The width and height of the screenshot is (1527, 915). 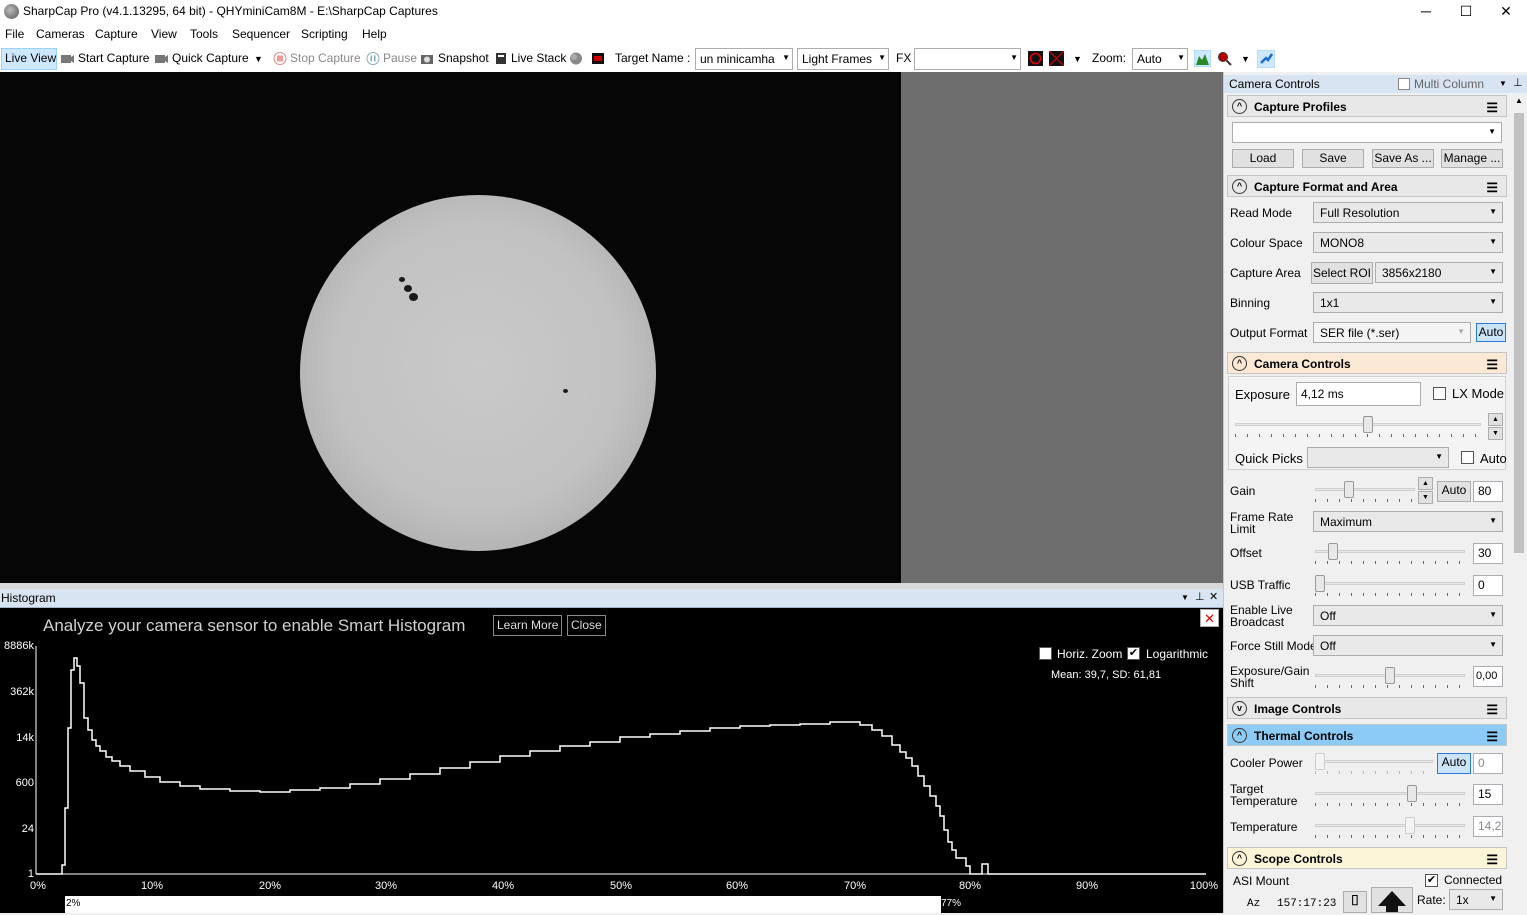 I want to click on gain-auto-button: Auto, so click(x=1454, y=491).